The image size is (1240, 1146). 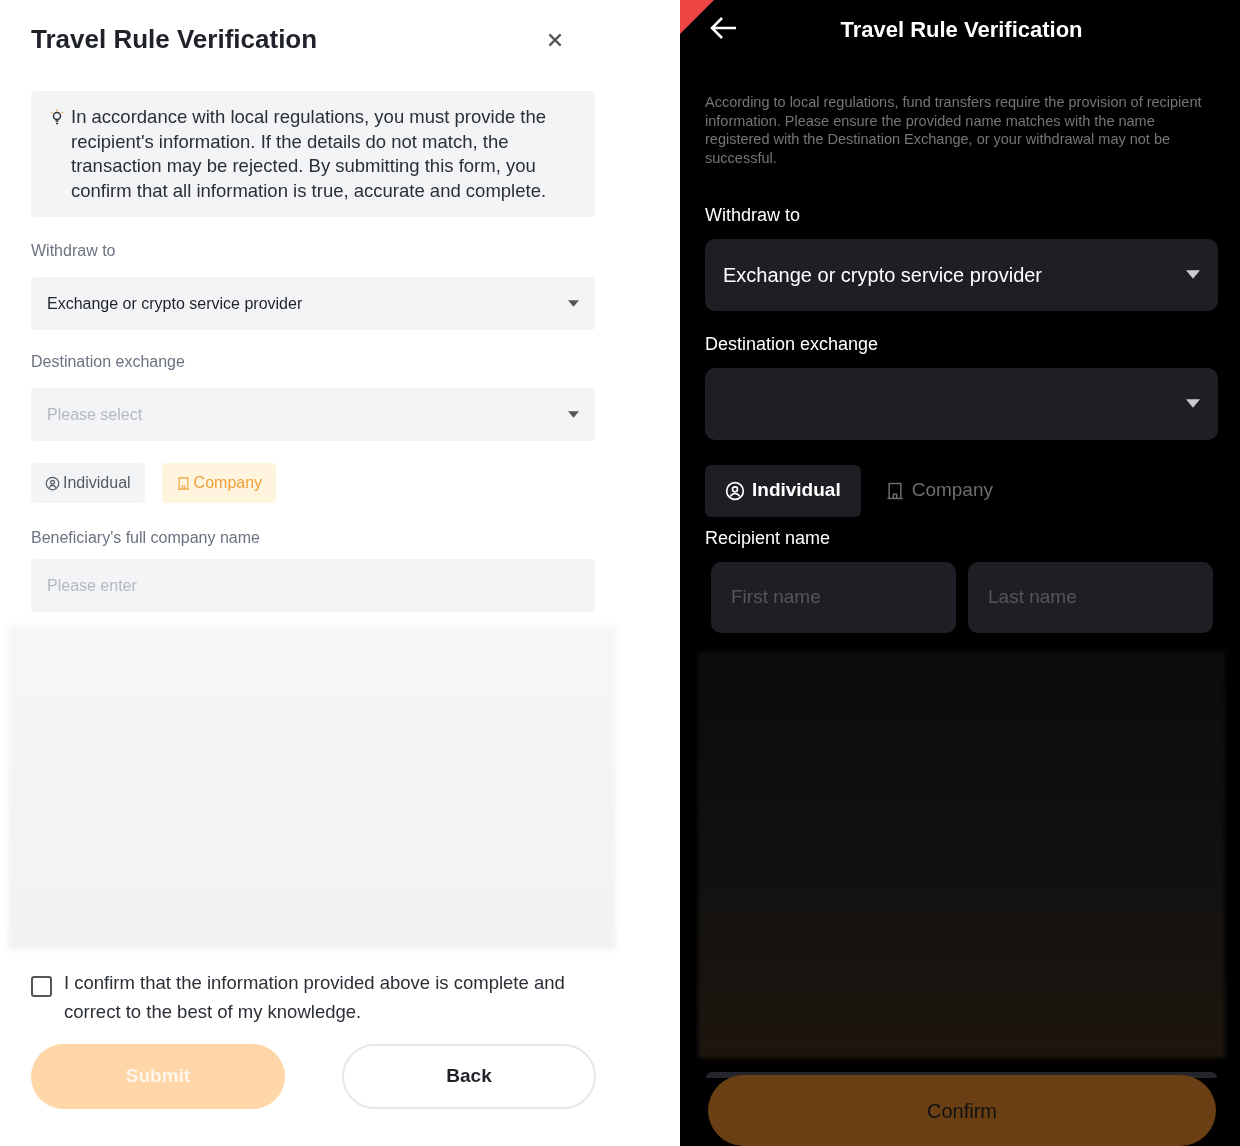 I want to click on back-arrow-icon, so click(x=724, y=28).